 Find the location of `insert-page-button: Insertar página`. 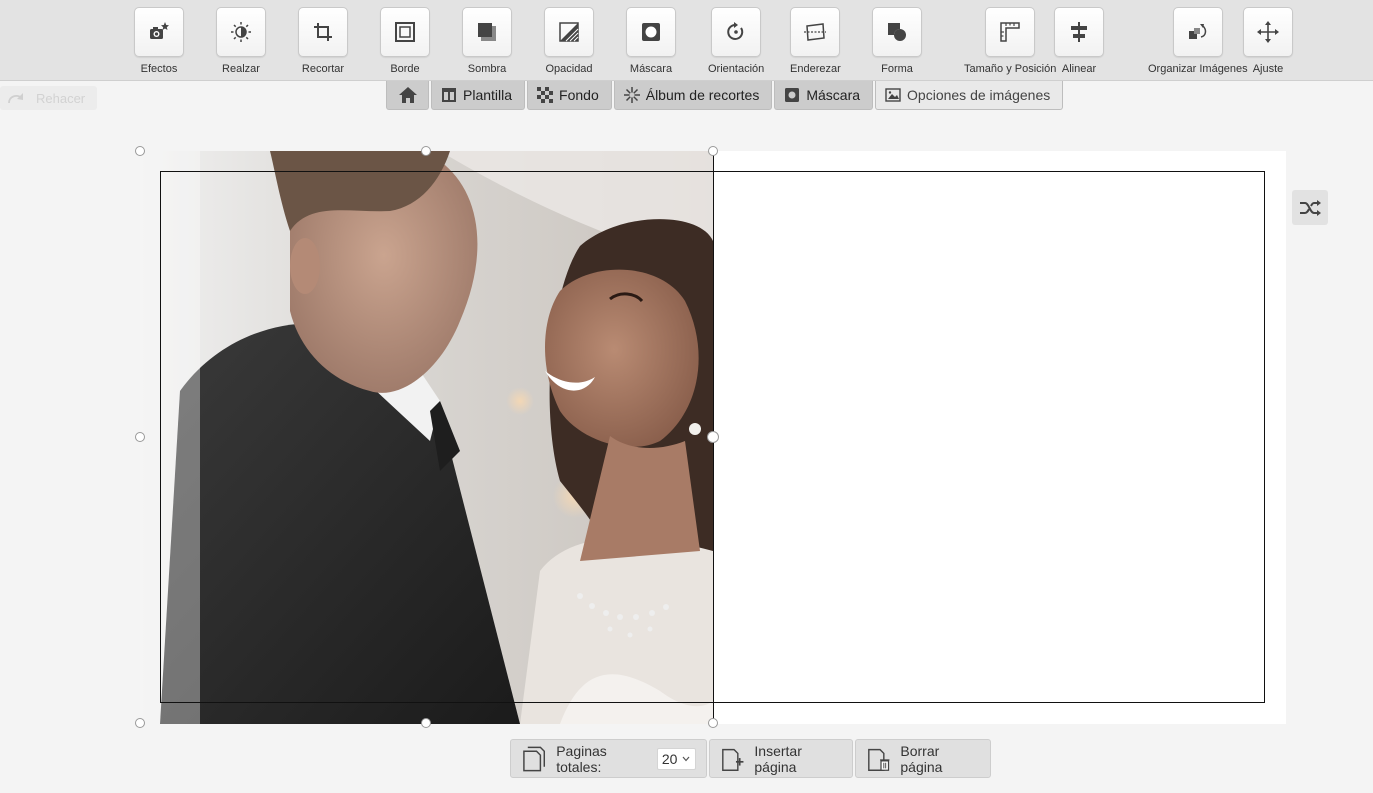

insert-page-button: Insertar página is located at coordinates (781, 758).